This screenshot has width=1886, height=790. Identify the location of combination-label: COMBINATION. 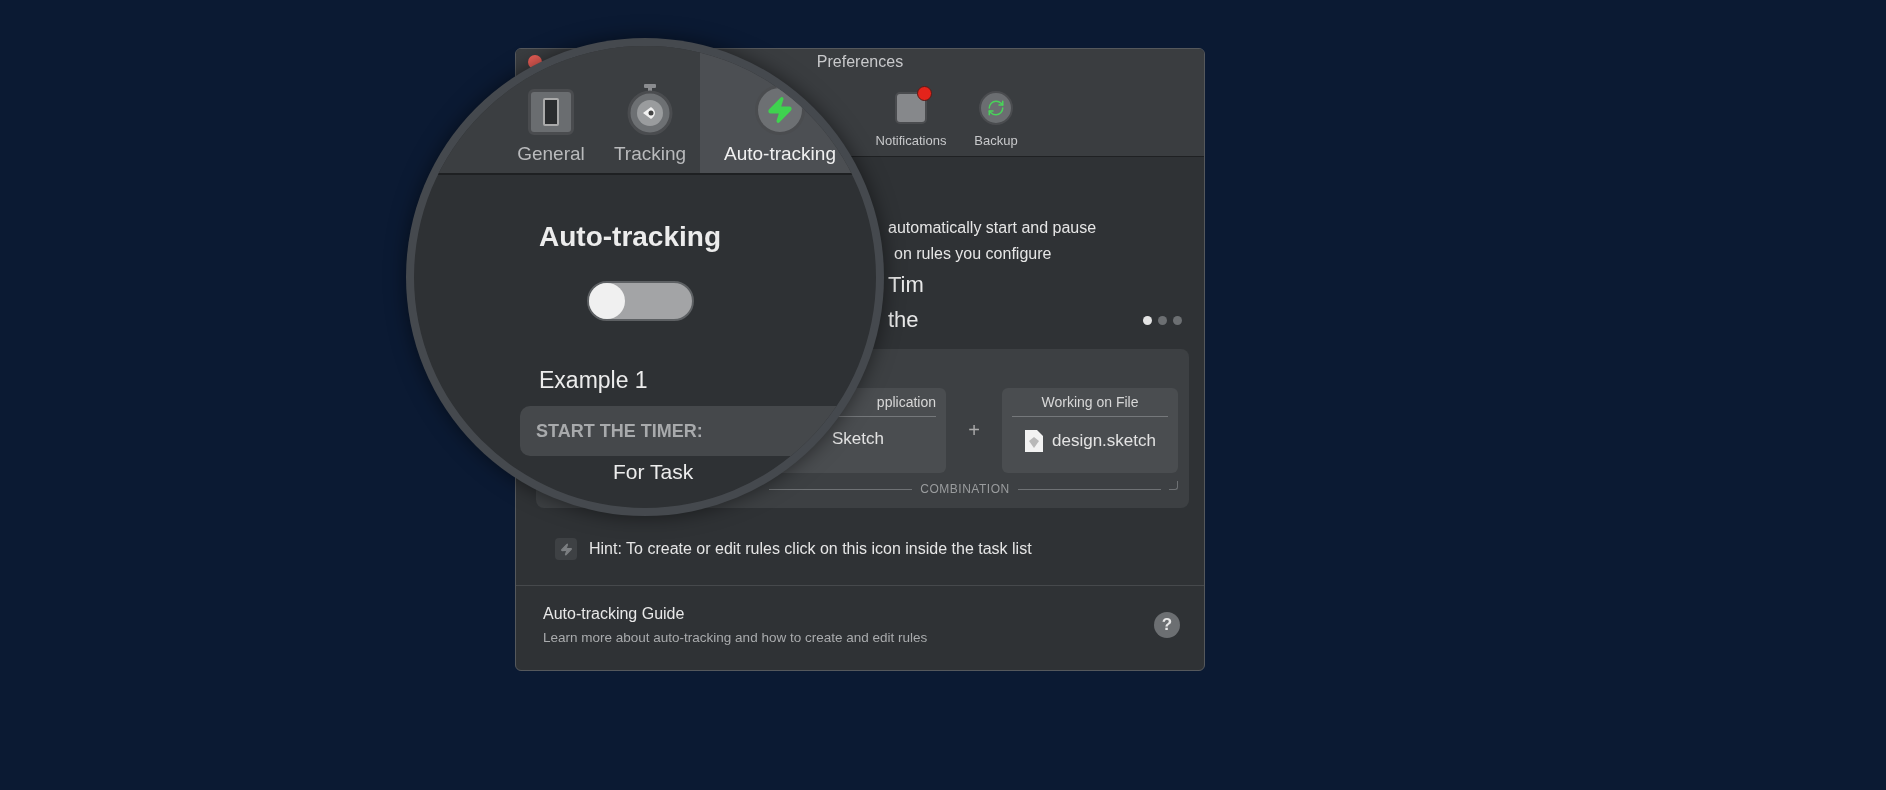
(965, 489).